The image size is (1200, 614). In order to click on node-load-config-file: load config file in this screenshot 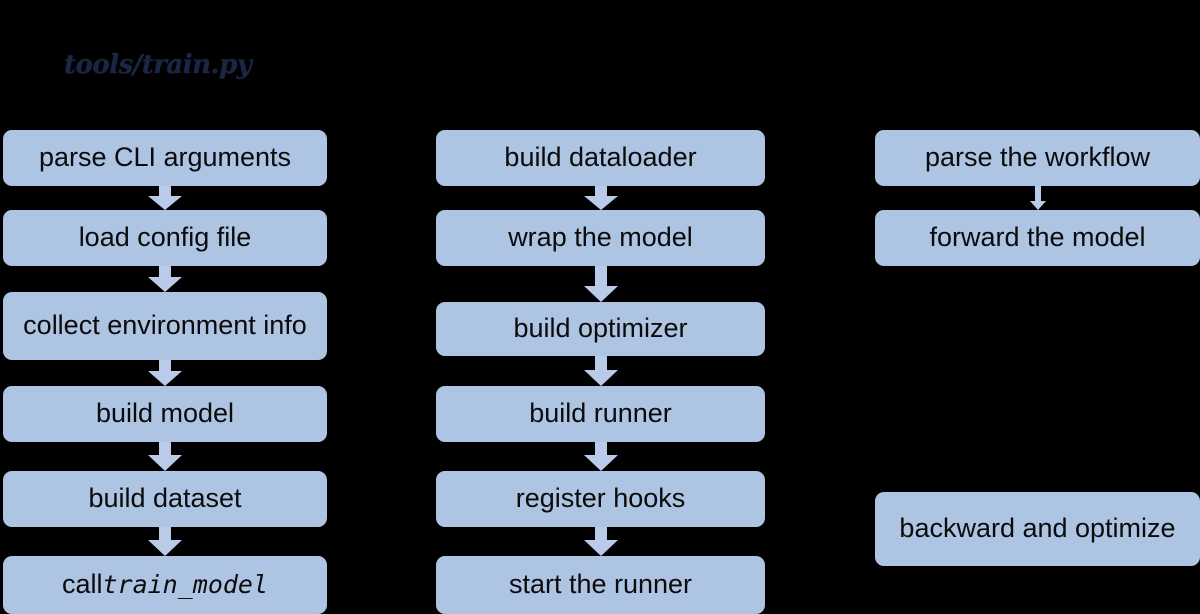, I will do `click(165, 238)`.